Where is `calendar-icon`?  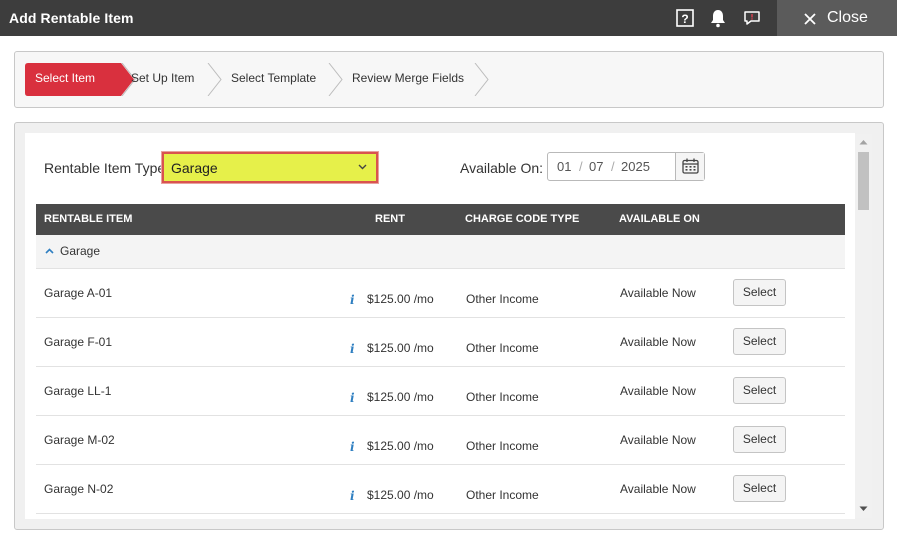
calendar-icon is located at coordinates (690, 166).